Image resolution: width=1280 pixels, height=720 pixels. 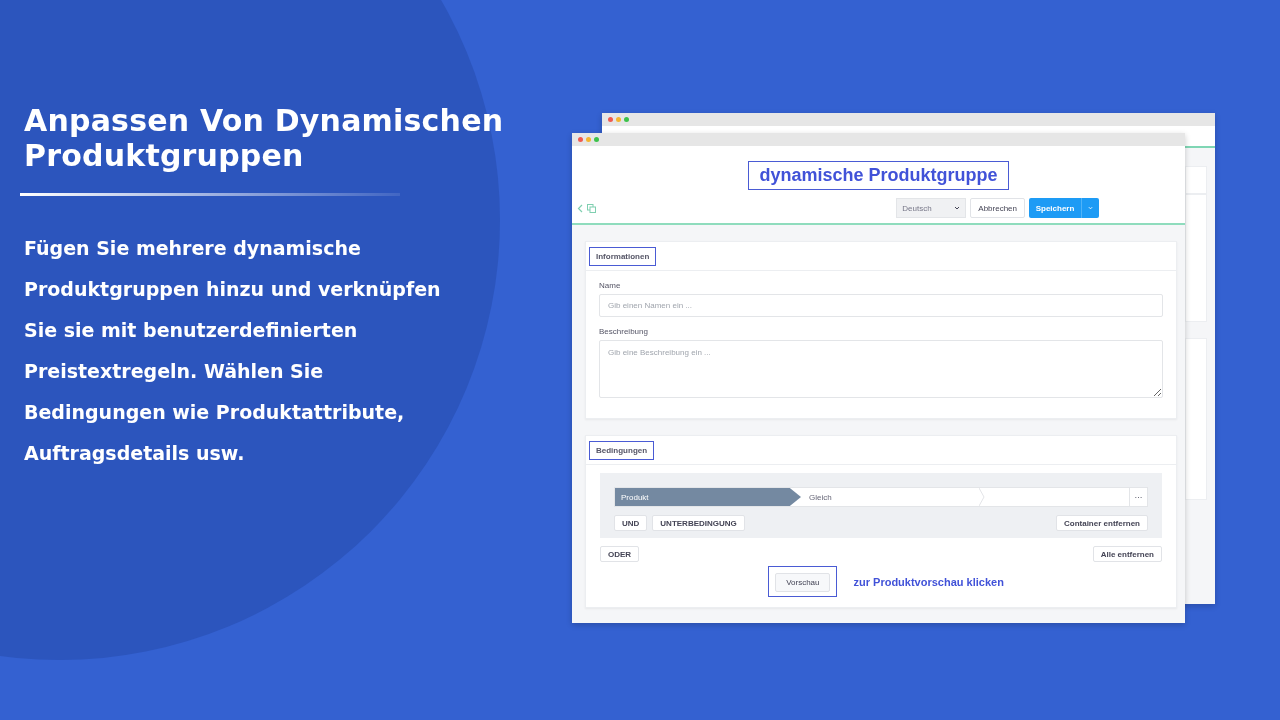 What do you see at coordinates (620, 554) in the screenshot?
I see `or-button: ODER` at bounding box center [620, 554].